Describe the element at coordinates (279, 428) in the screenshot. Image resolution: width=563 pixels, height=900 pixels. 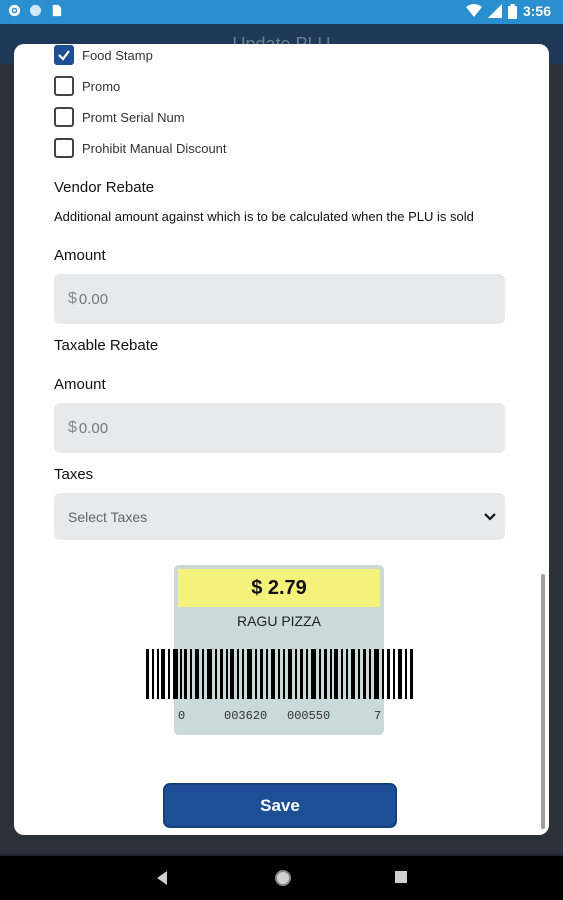
I see `taxable-amount-input: $ 0.00` at that location.